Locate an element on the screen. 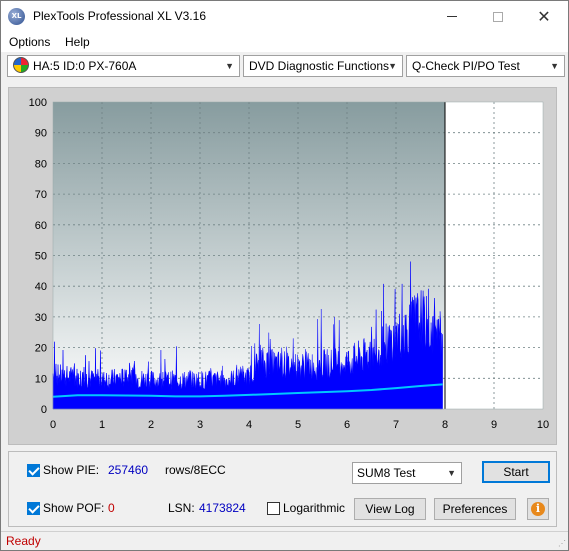 Image resolution: width=569 pixels, height=551 pixels. start-button: Start is located at coordinates (516, 472).